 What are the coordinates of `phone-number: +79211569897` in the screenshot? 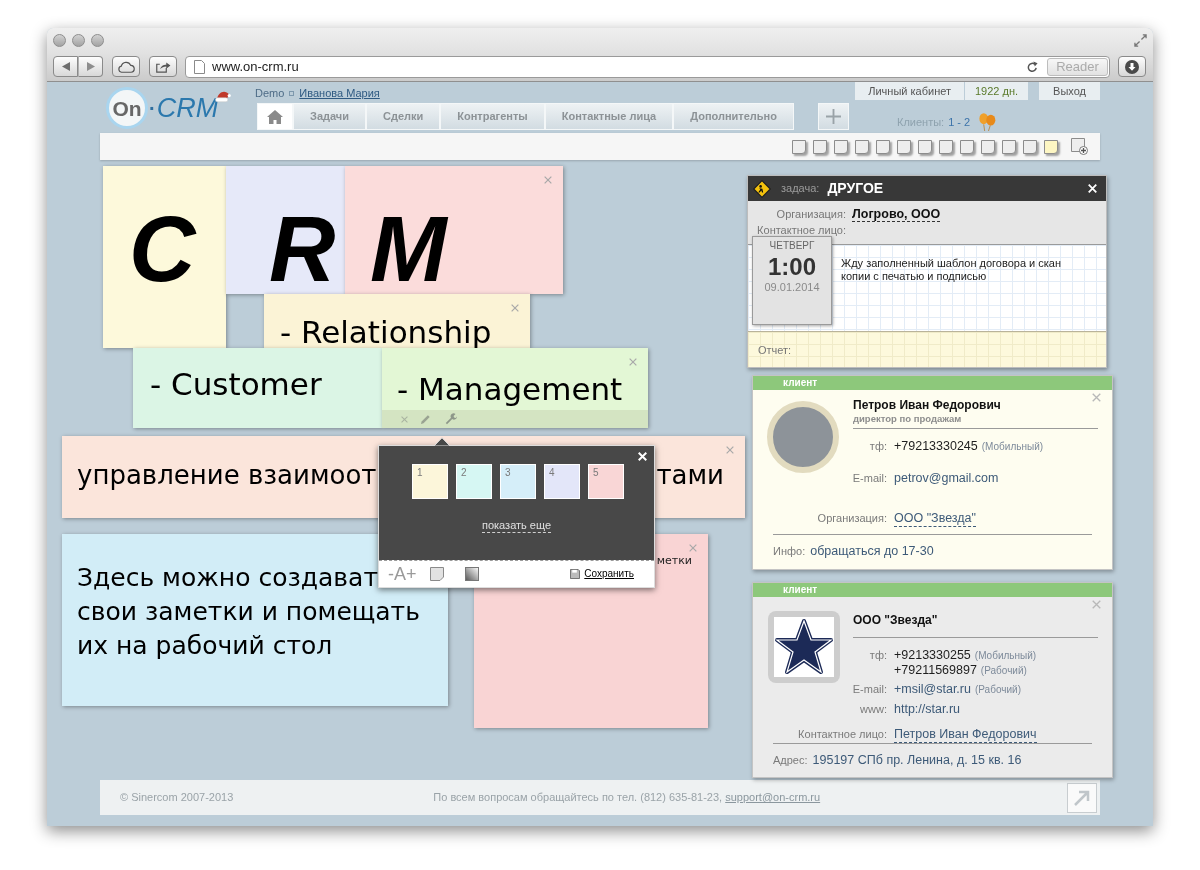 It's located at (935, 670).